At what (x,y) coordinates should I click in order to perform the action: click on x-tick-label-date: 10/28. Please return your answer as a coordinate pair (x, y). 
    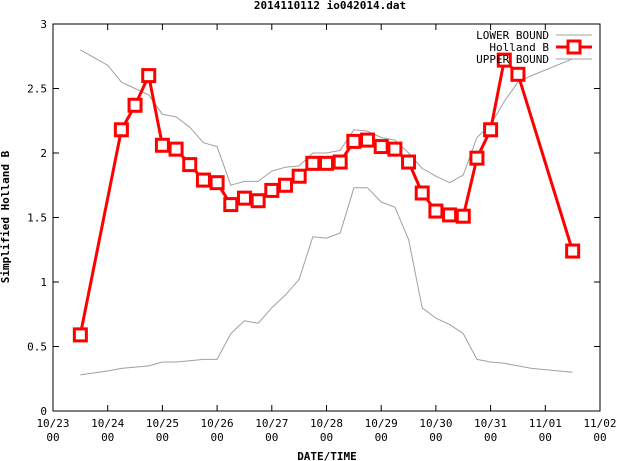
    Looking at the image, I should click on (326, 423).